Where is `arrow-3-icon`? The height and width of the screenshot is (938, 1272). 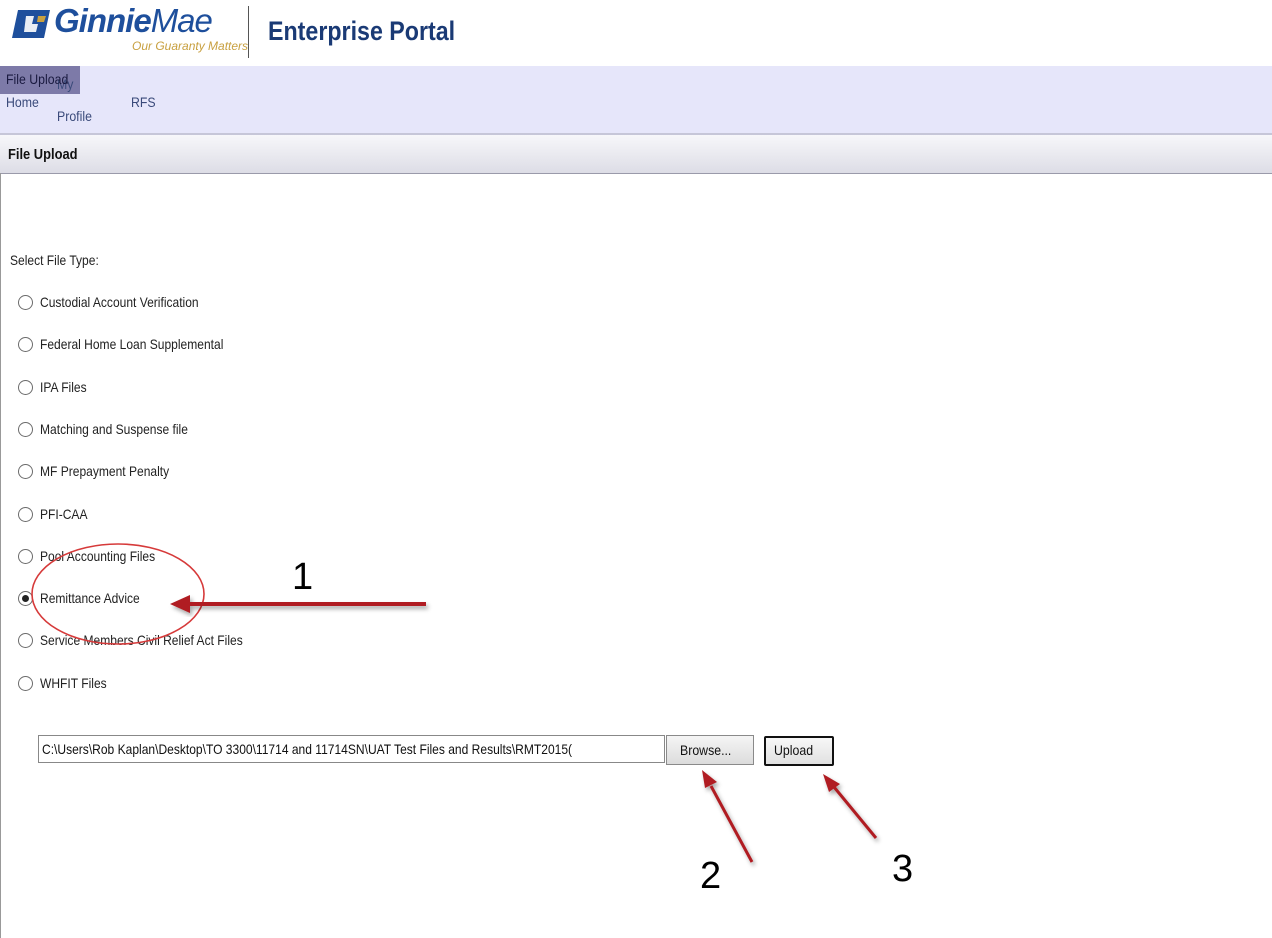 arrow-3-icon is located at coordinates (850, 806).